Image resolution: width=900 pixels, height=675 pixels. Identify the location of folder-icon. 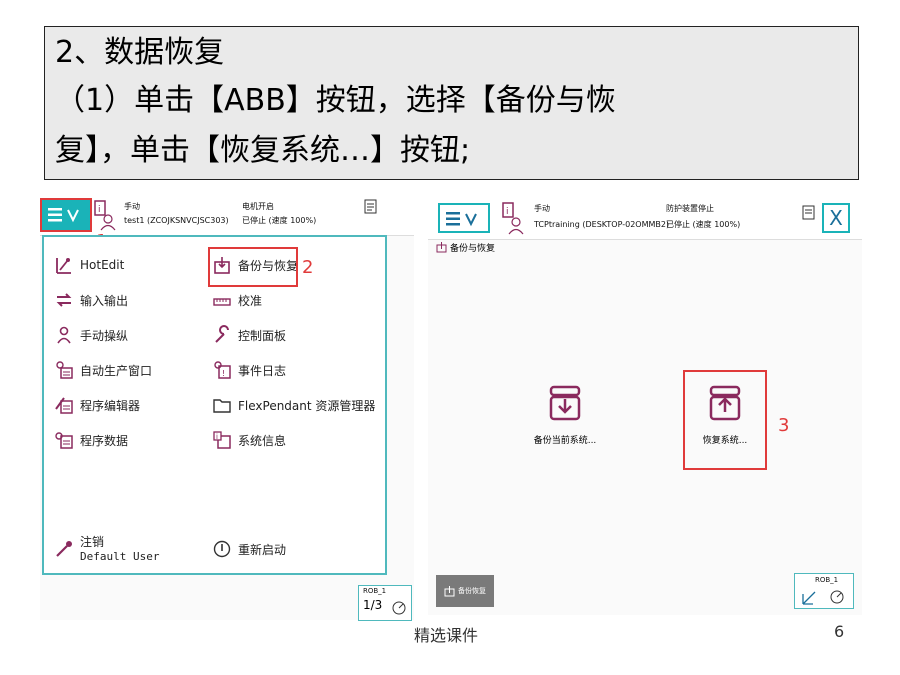
(222, 406).